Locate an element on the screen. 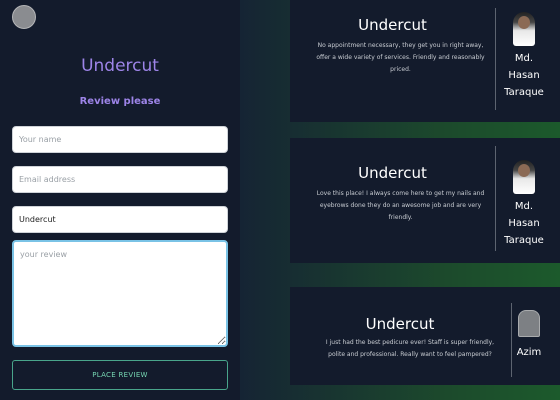 This screenshot has height=400, width=560. reviewer-name-line: Azim is located at coordinates (529, 352).